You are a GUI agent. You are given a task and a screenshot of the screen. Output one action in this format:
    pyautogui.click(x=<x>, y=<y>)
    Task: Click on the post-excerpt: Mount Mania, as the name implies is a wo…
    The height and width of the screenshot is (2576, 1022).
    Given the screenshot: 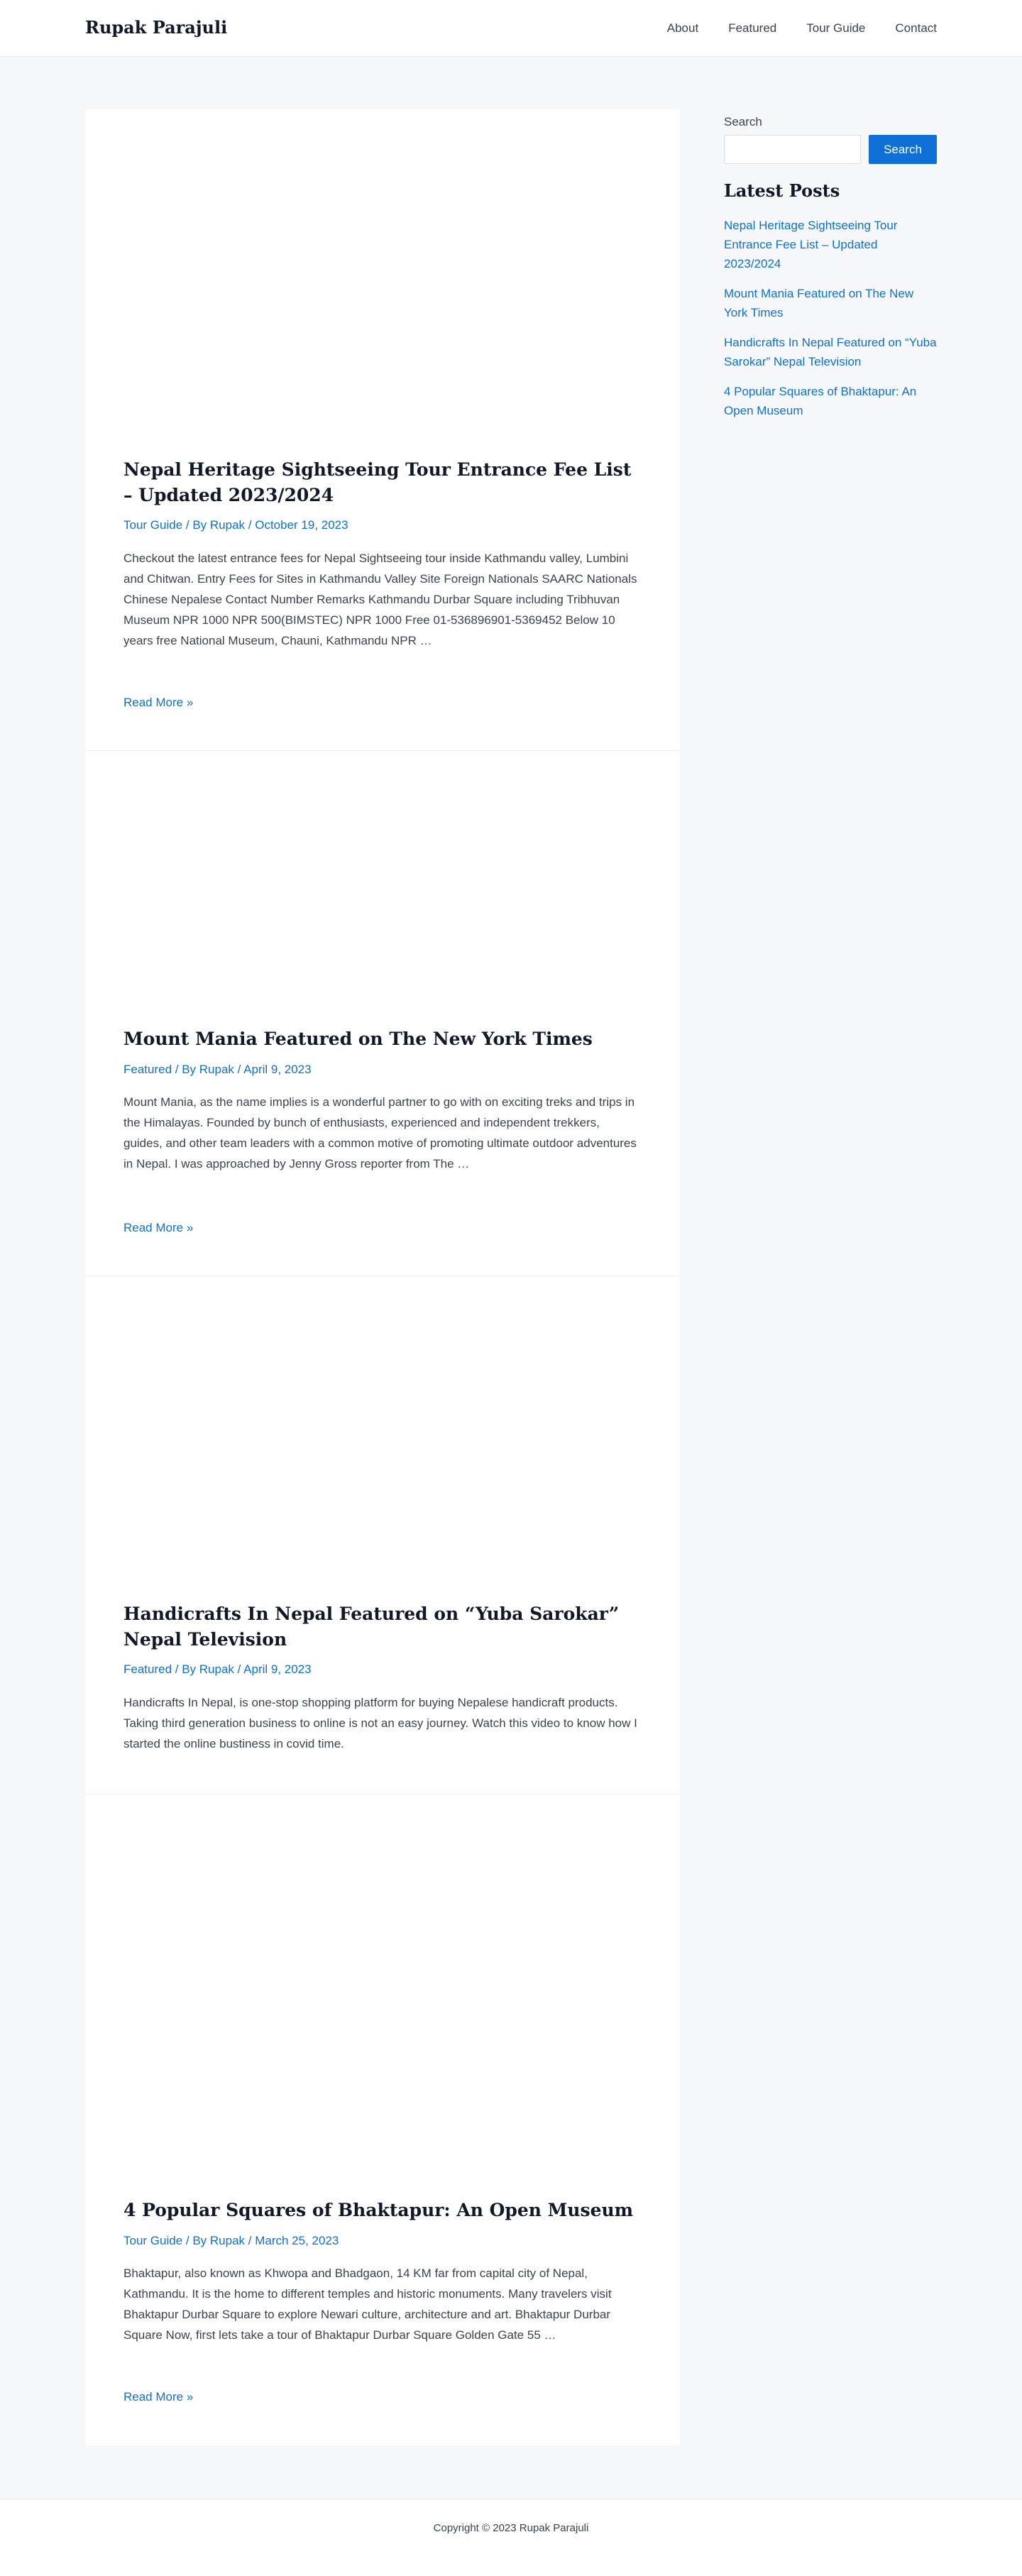 What is the action you would take?
    pyautogui.click(x=380, y=1133)
    